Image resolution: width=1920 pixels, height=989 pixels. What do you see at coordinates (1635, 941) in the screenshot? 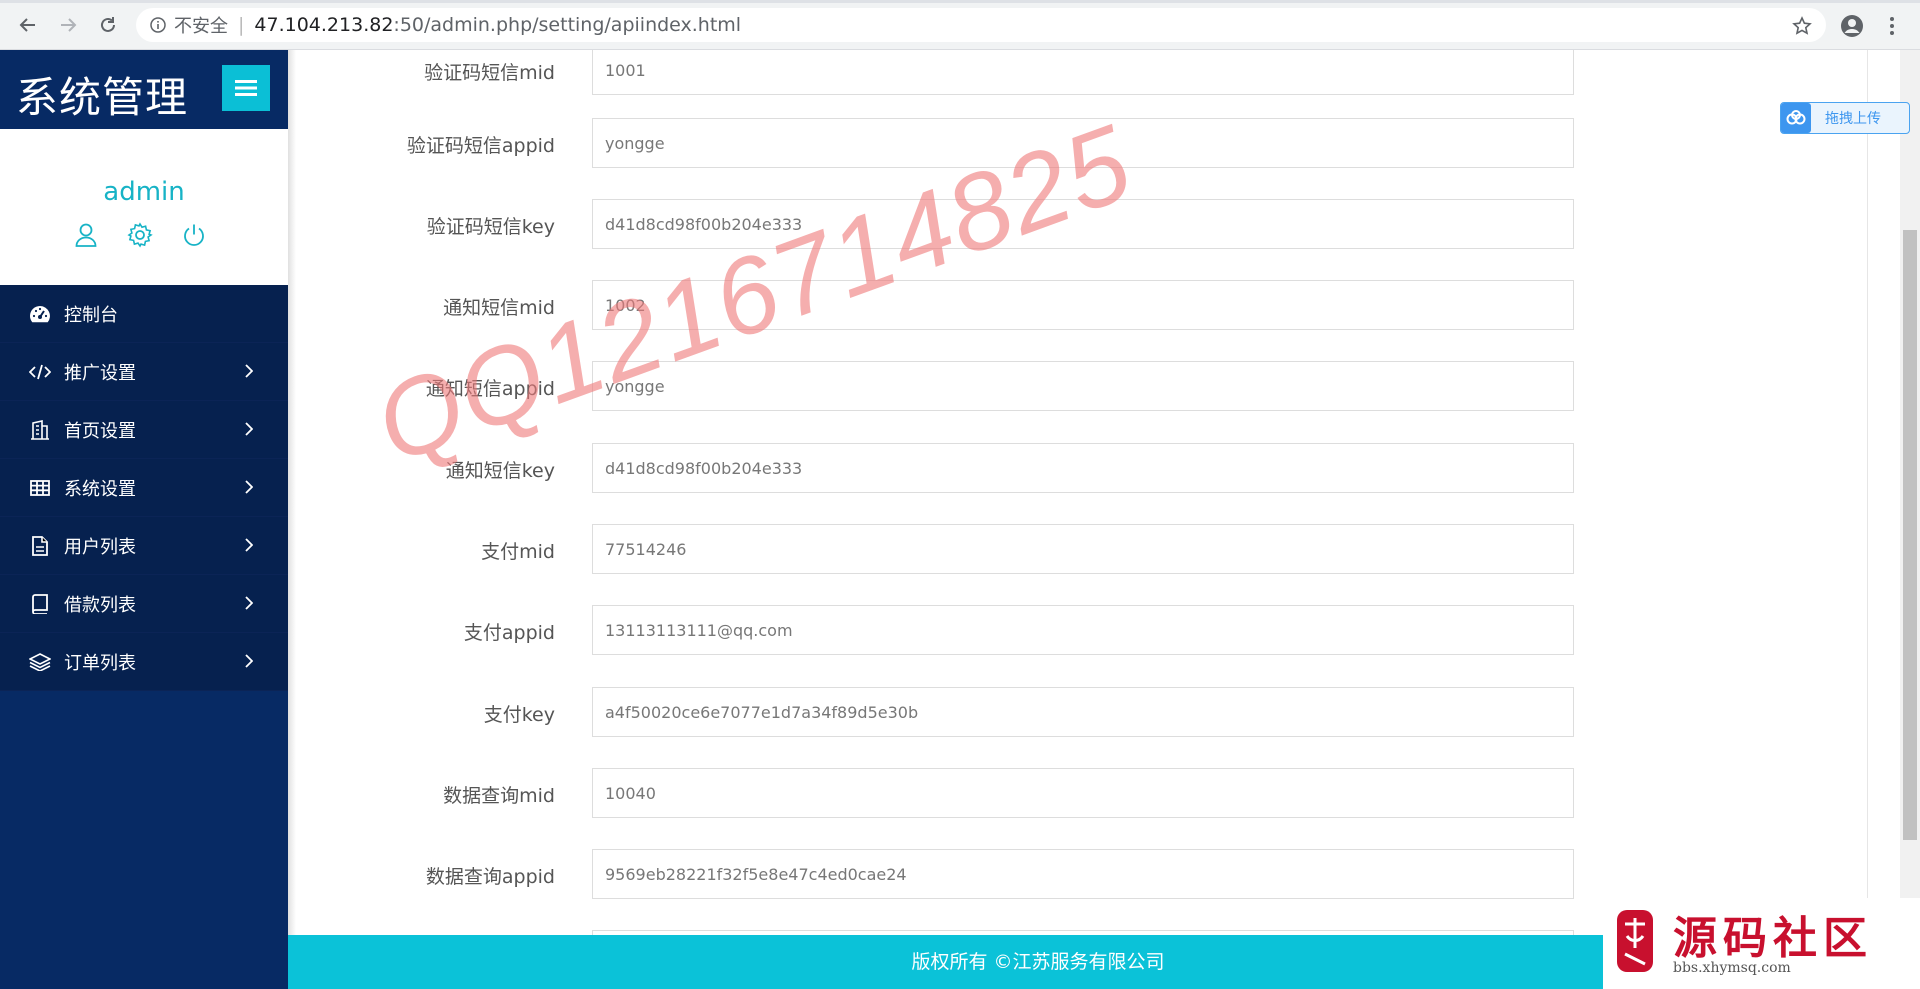
I see `seal-icon` at bounding box center [1635, 941].